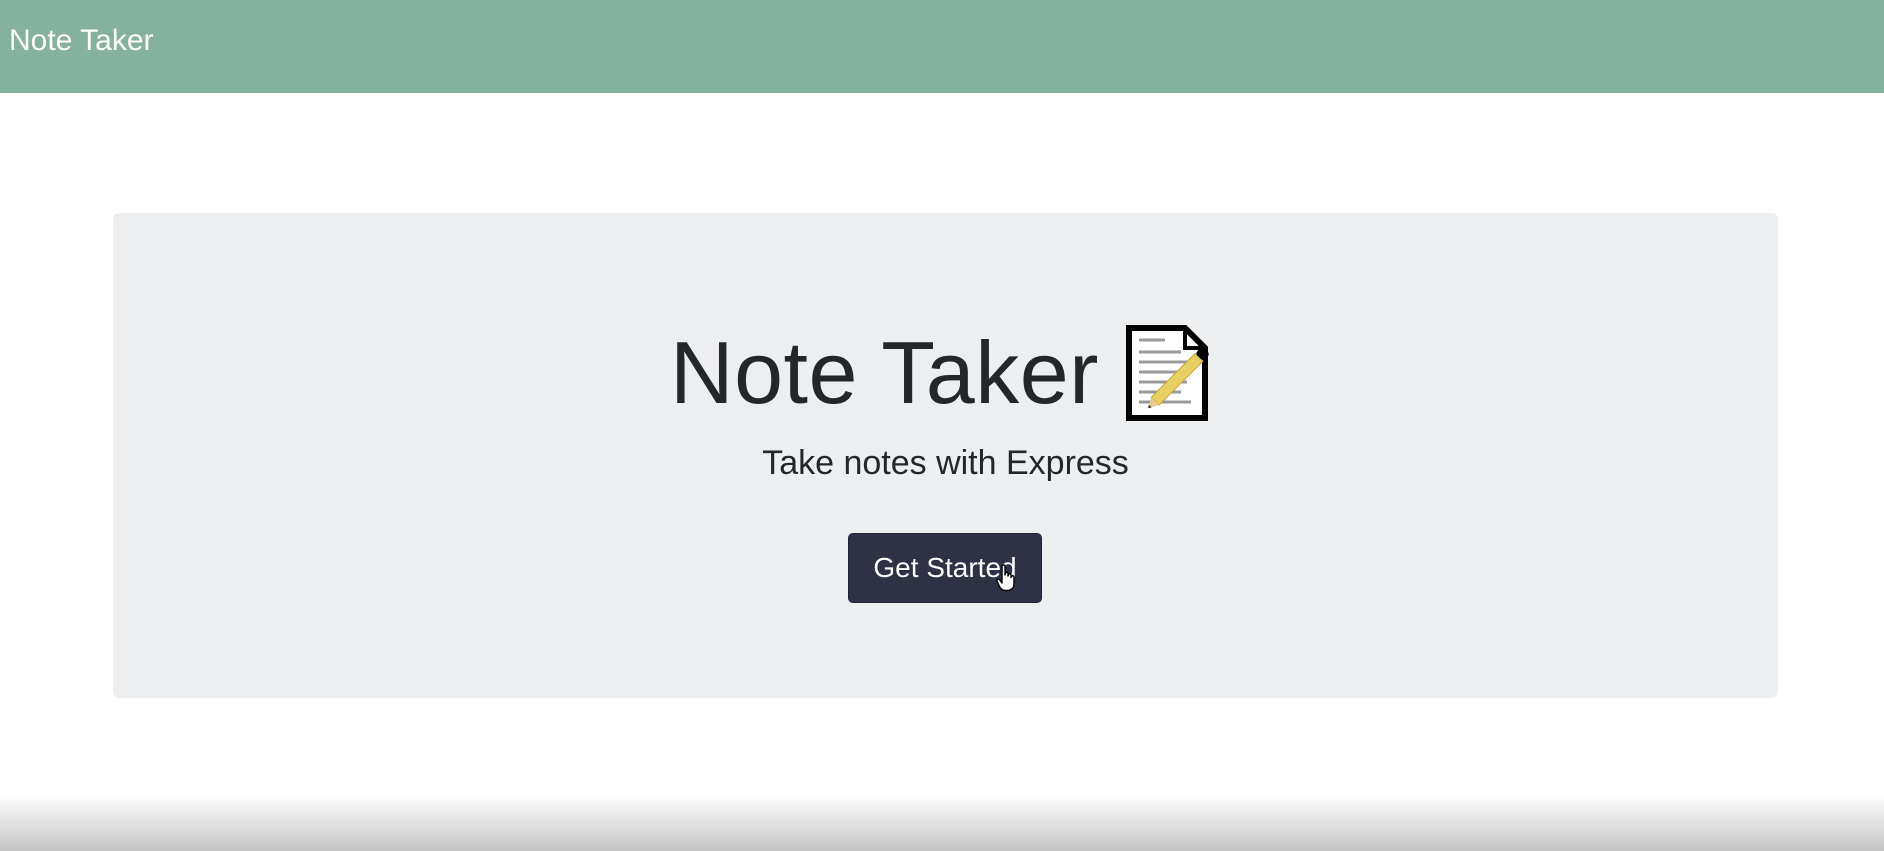  What do you see at coordinates (942, 46) in the screenshot?
I see `top-navbar: Note Taker` at bounding box center [942, 46].